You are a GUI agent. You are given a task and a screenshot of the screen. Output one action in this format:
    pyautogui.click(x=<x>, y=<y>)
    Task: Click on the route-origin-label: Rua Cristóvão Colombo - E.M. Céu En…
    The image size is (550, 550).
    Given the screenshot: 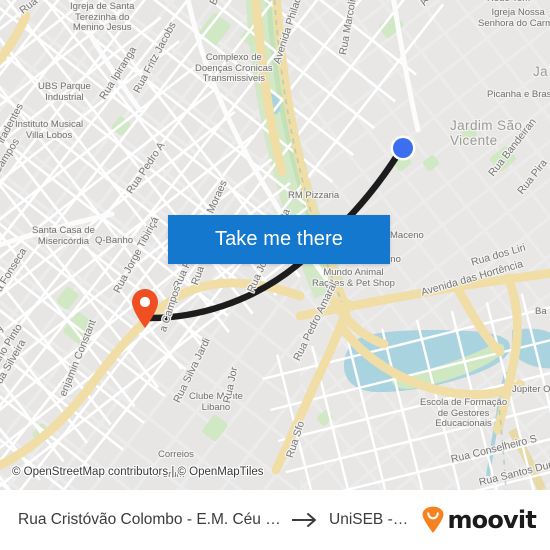 What is the action you would take?
    pyautogui.click(x=149, y=519)
    